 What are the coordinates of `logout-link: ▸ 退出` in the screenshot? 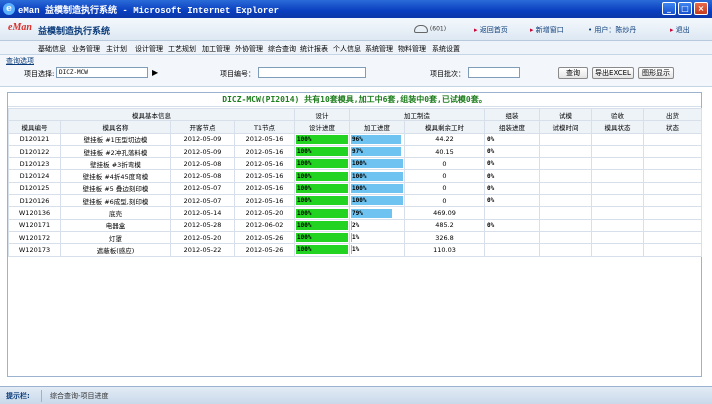 It's located at (680, 30).